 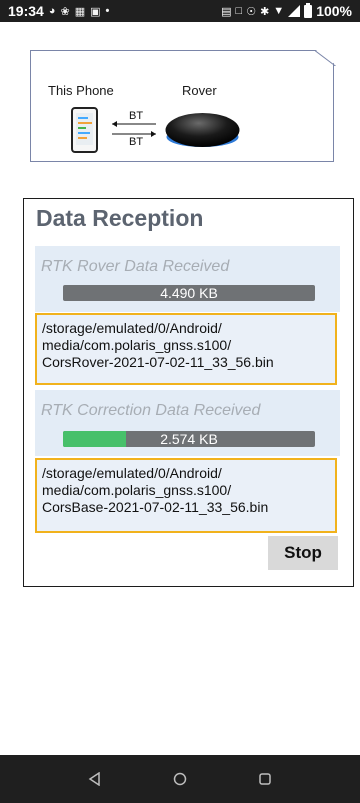 I want to click on recents-icon, so click(x=265, y=779).